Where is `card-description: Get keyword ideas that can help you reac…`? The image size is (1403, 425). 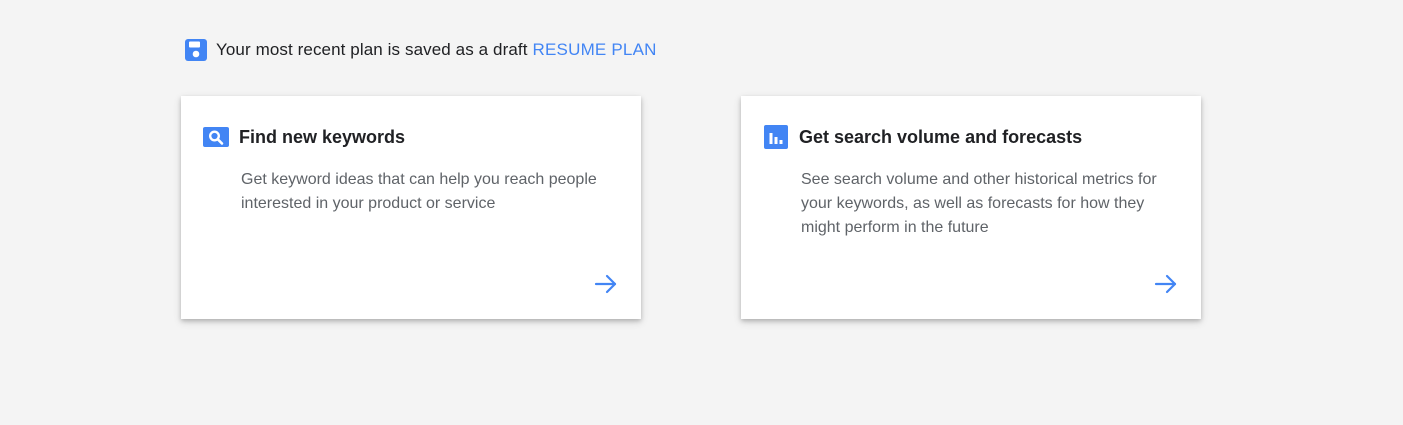
card-description: Get keyword ideas that can help you reac… is located at coordinates (419, 191).